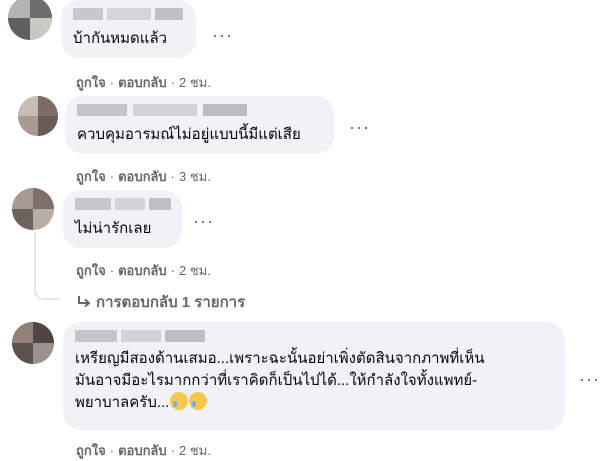  I want to click on comment-text: ควบคุมอารมณ์ไม่อยู่แบบนี้มีแต่เสีย, so click(189, 134).